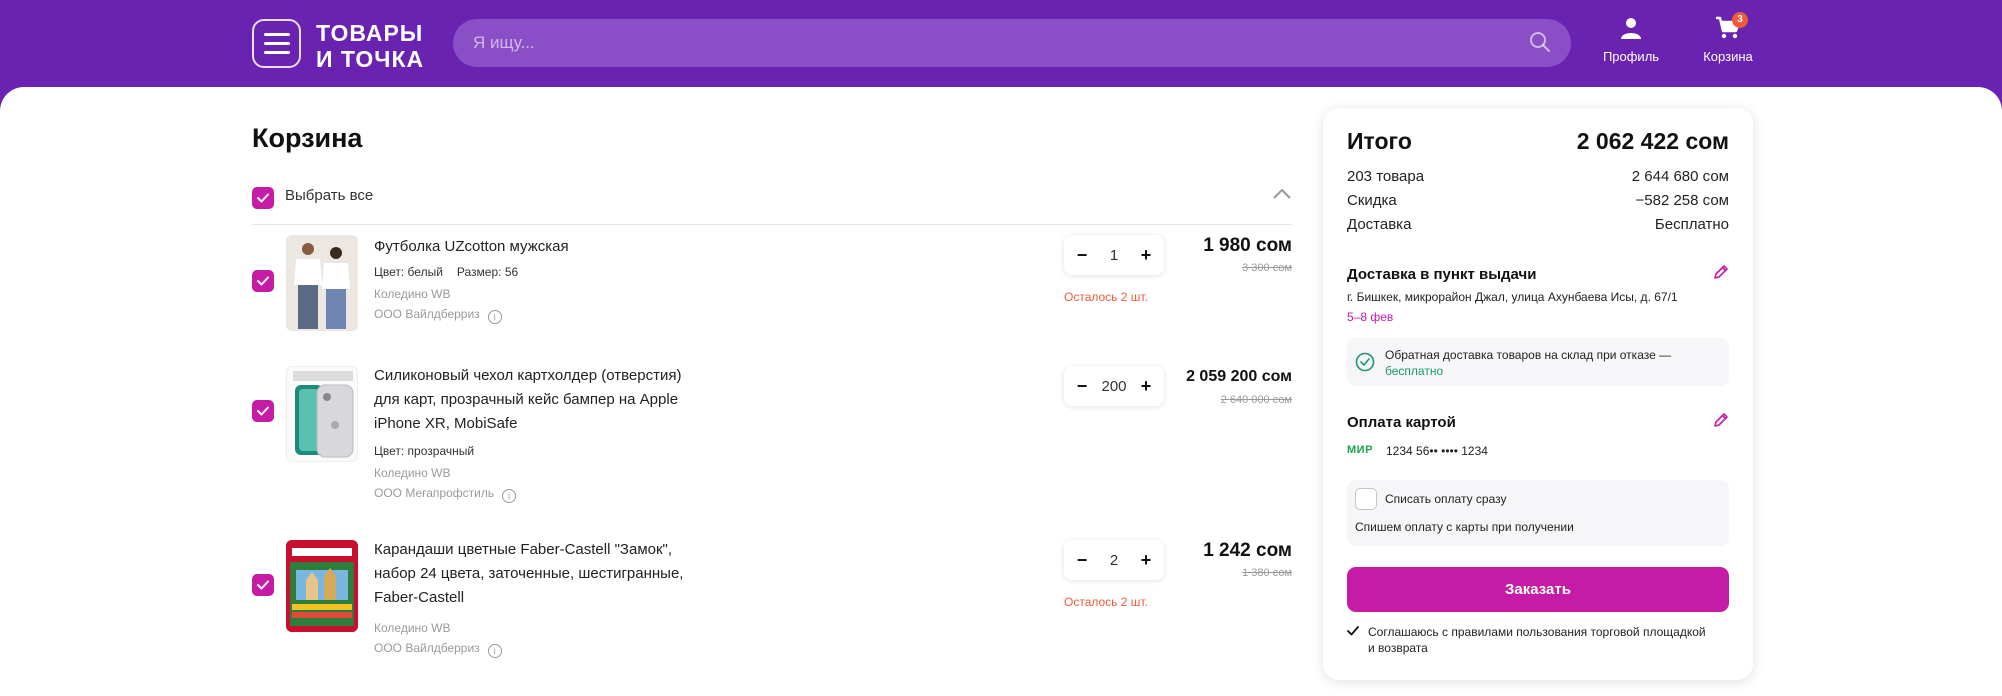  I want to click on delivery-title: Доставка в пункт выдачи, so click(1442, 274).